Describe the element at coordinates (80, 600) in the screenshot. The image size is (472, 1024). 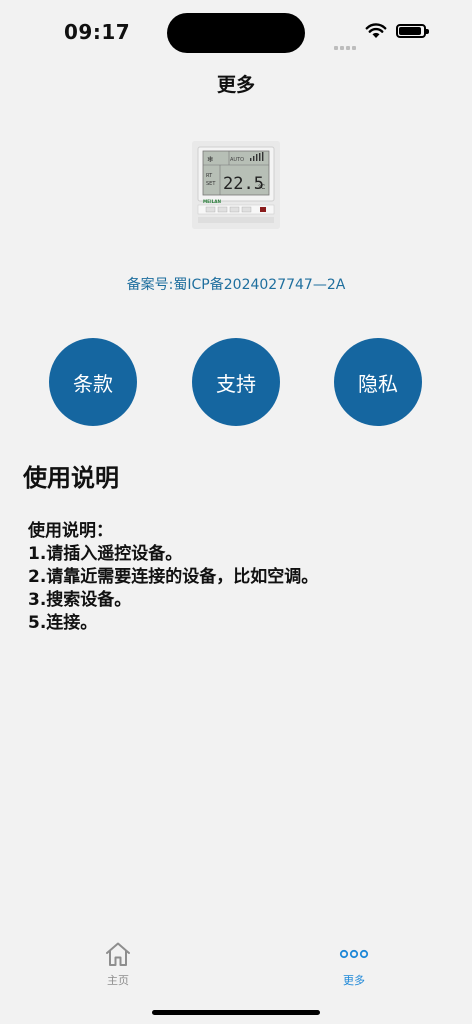
I see `instruction-line: 3.搜索设备。` at that location.